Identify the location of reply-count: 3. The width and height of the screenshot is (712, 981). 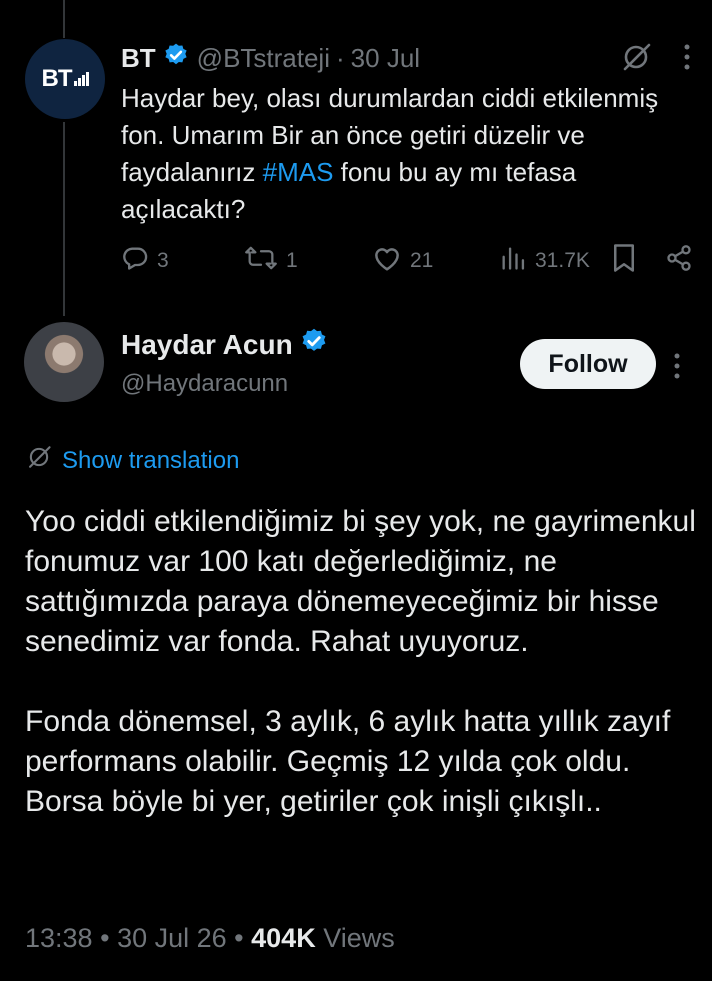
(163, 260).